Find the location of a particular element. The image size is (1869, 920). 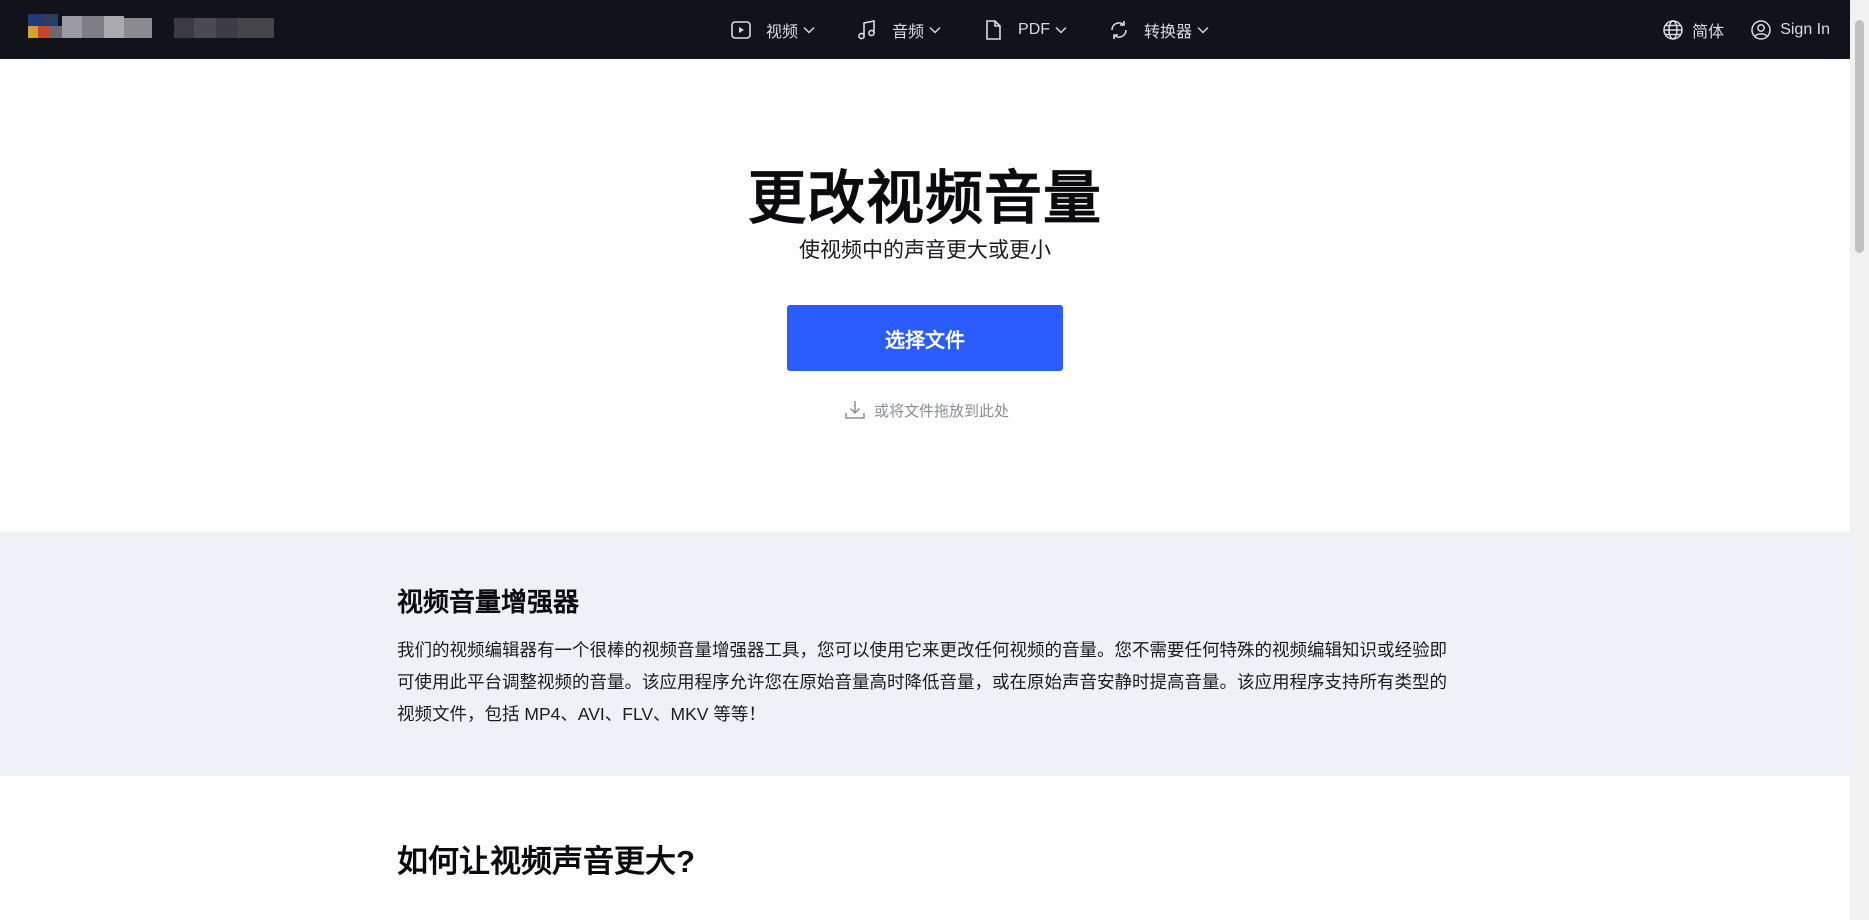

convert-icon is located at coordinates (1119, 30).